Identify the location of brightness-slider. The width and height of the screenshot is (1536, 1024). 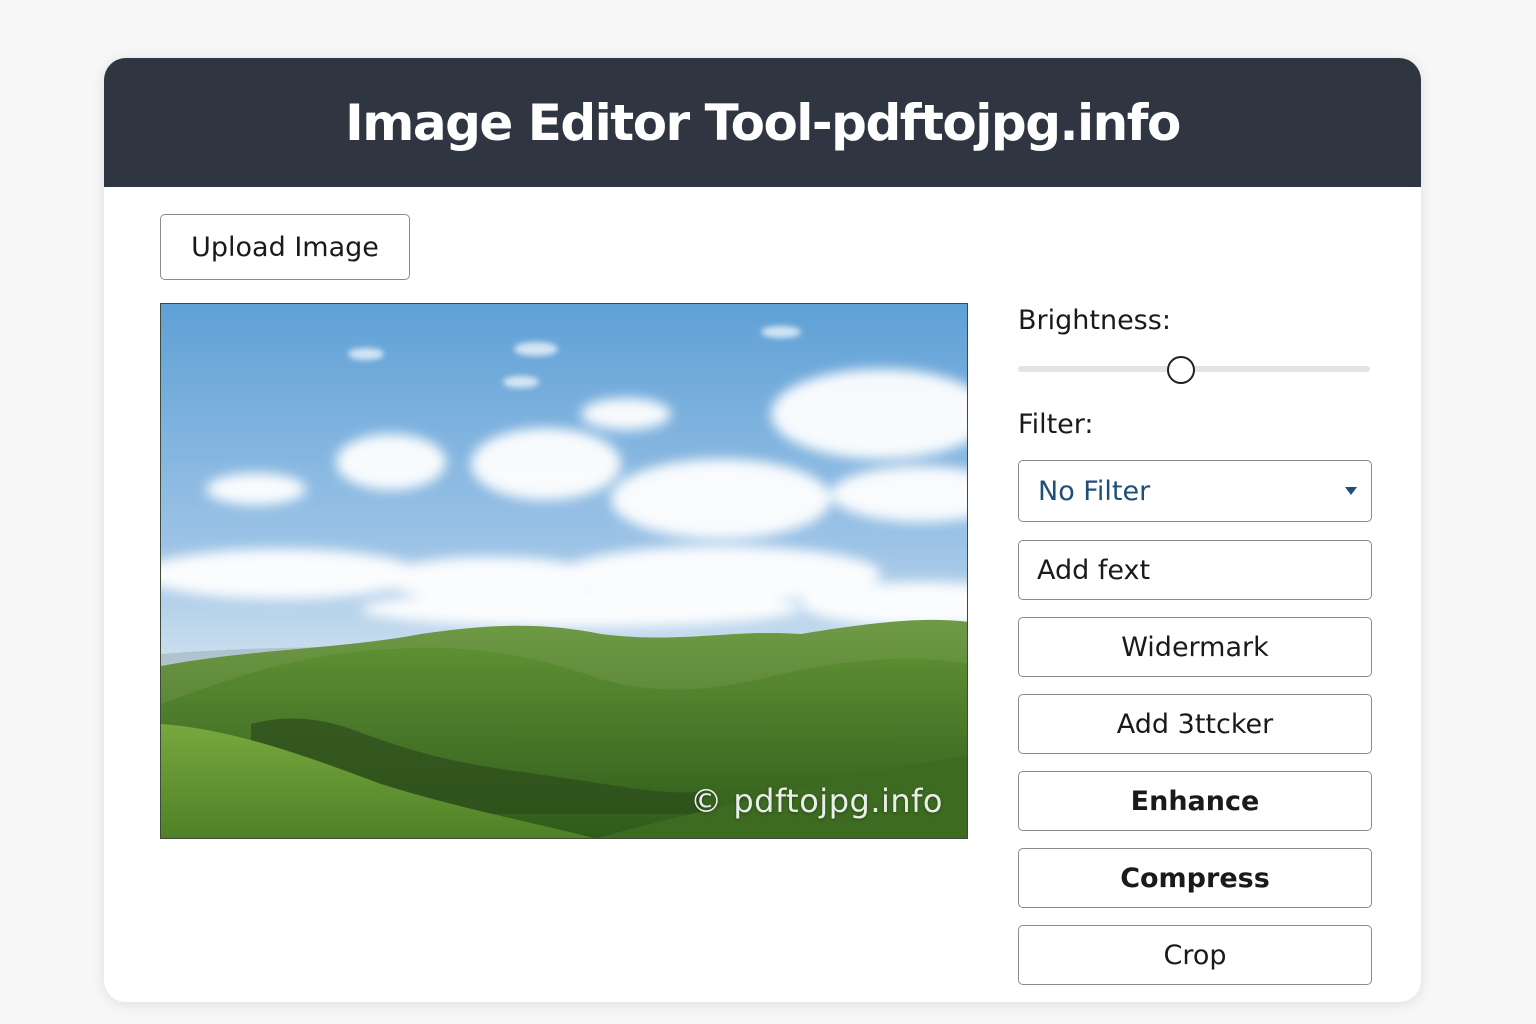
(1194, 370).